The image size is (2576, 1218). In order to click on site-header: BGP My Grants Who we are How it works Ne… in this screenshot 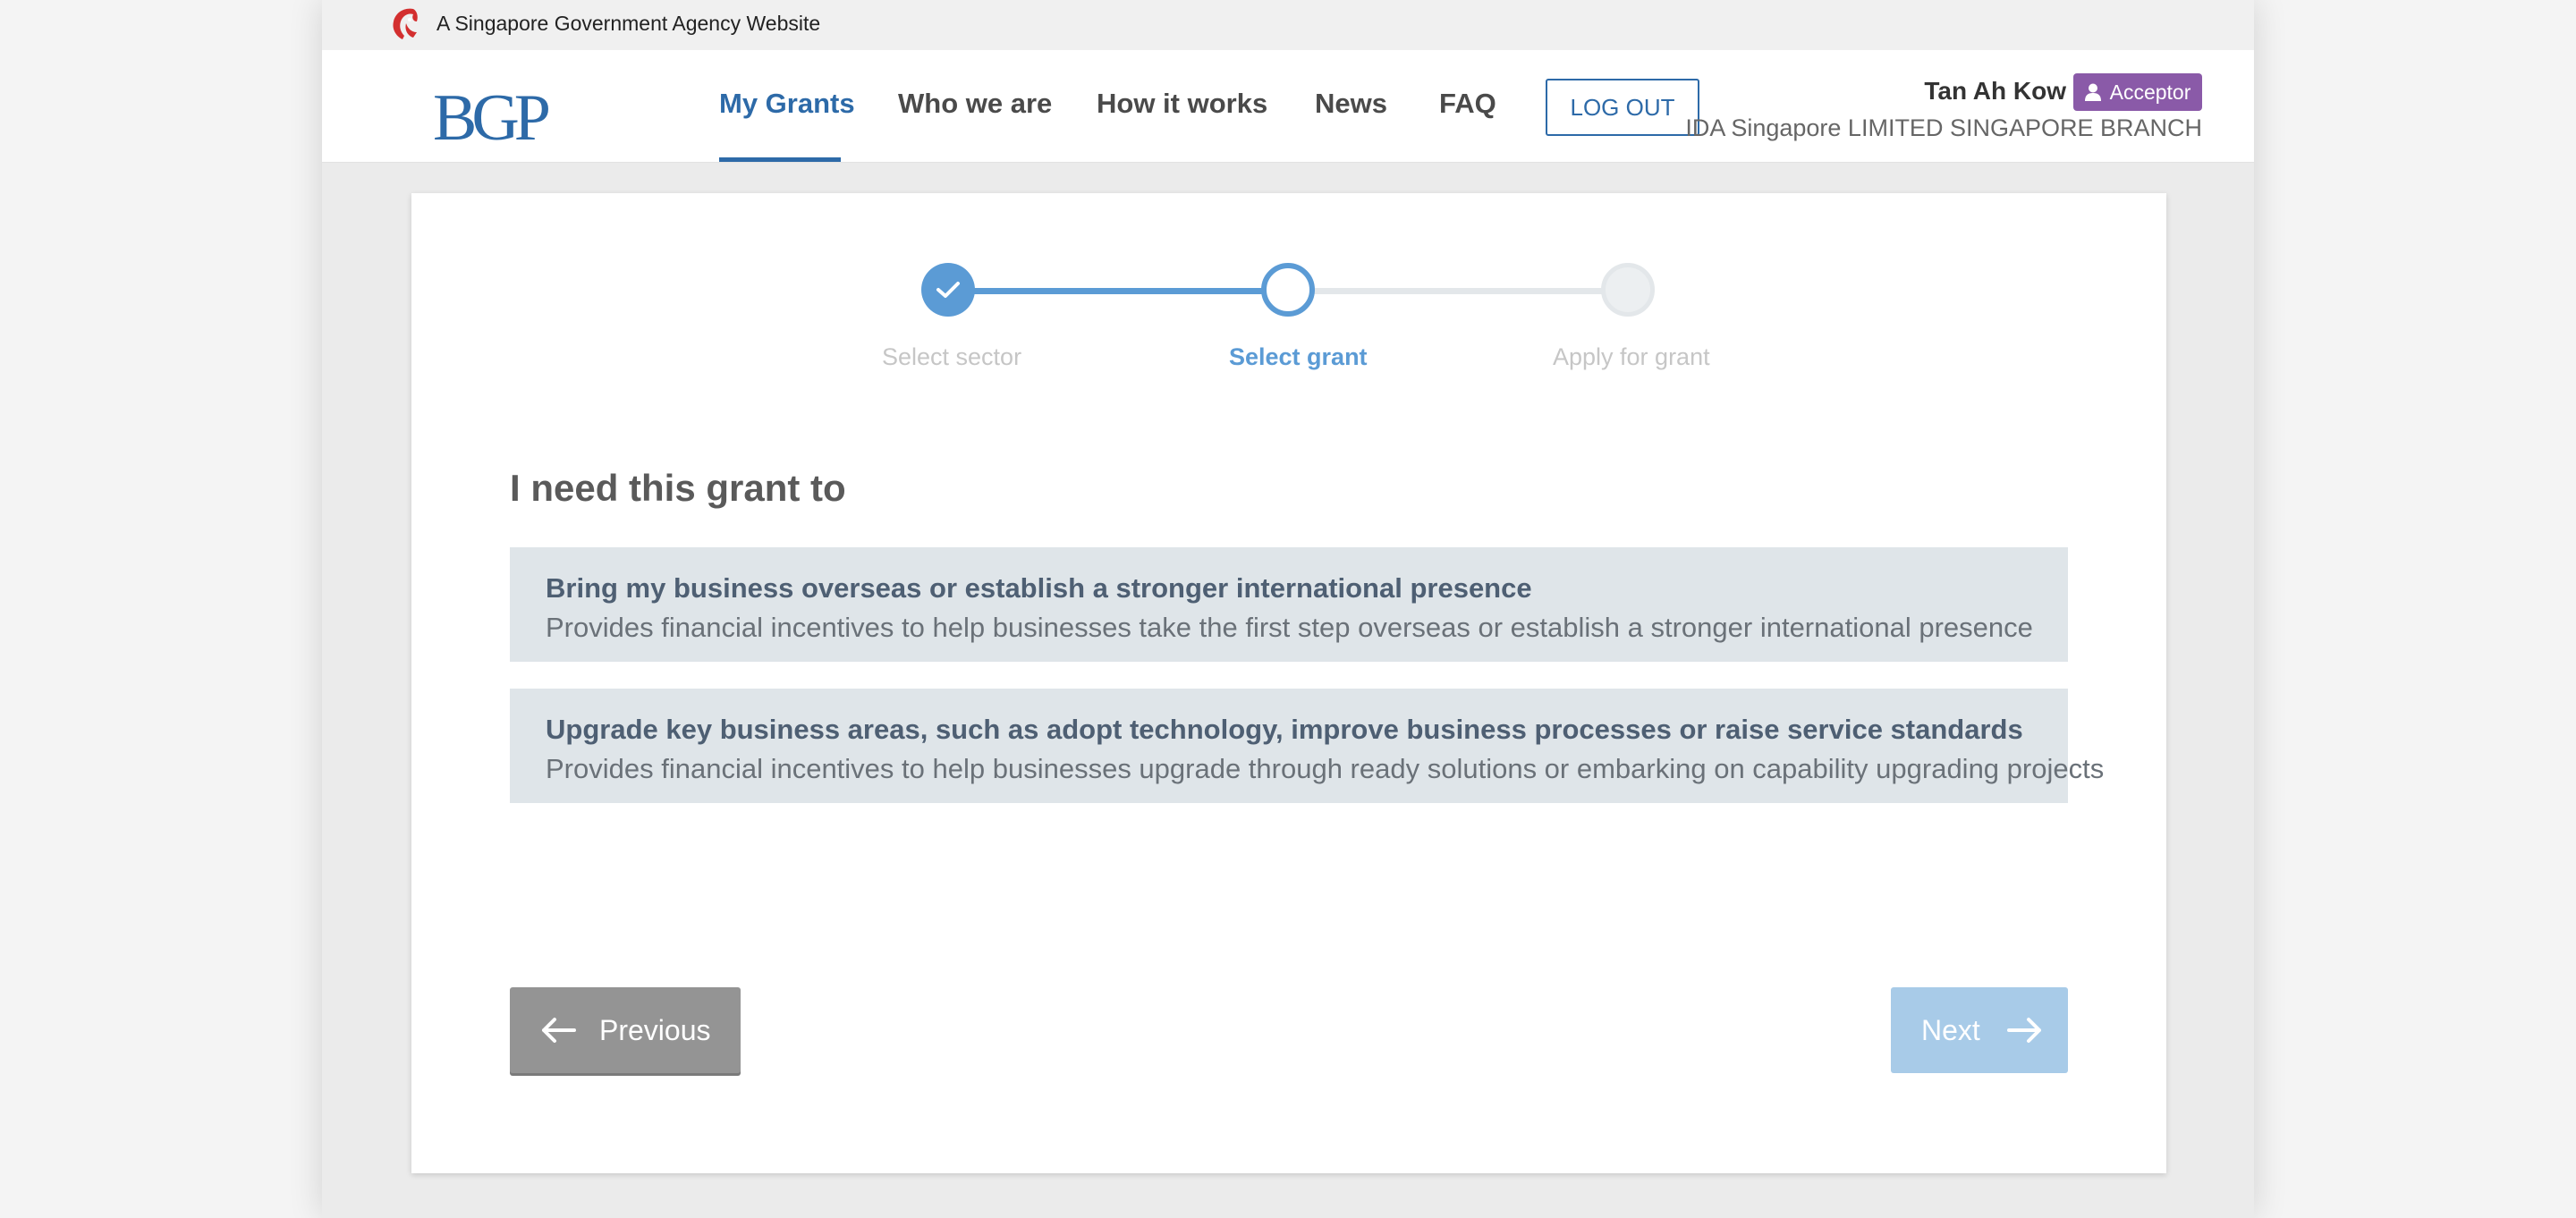, I will do `click(1288, 106)`.